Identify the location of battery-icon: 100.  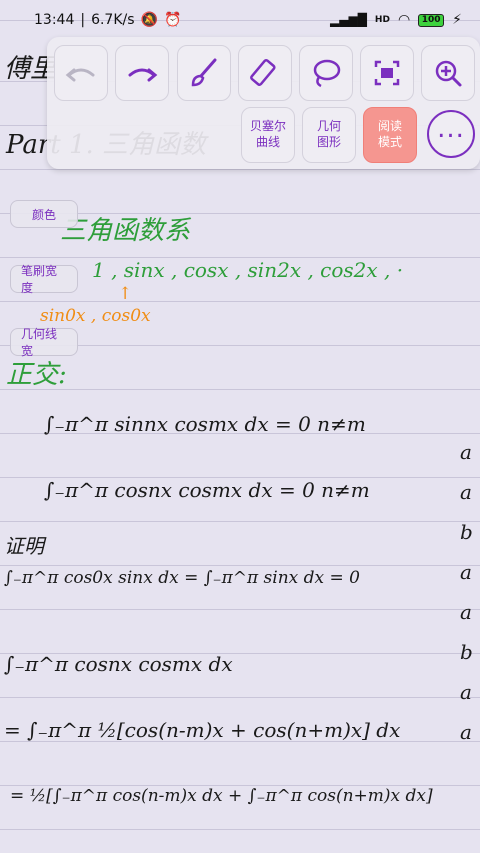
(431, 20).